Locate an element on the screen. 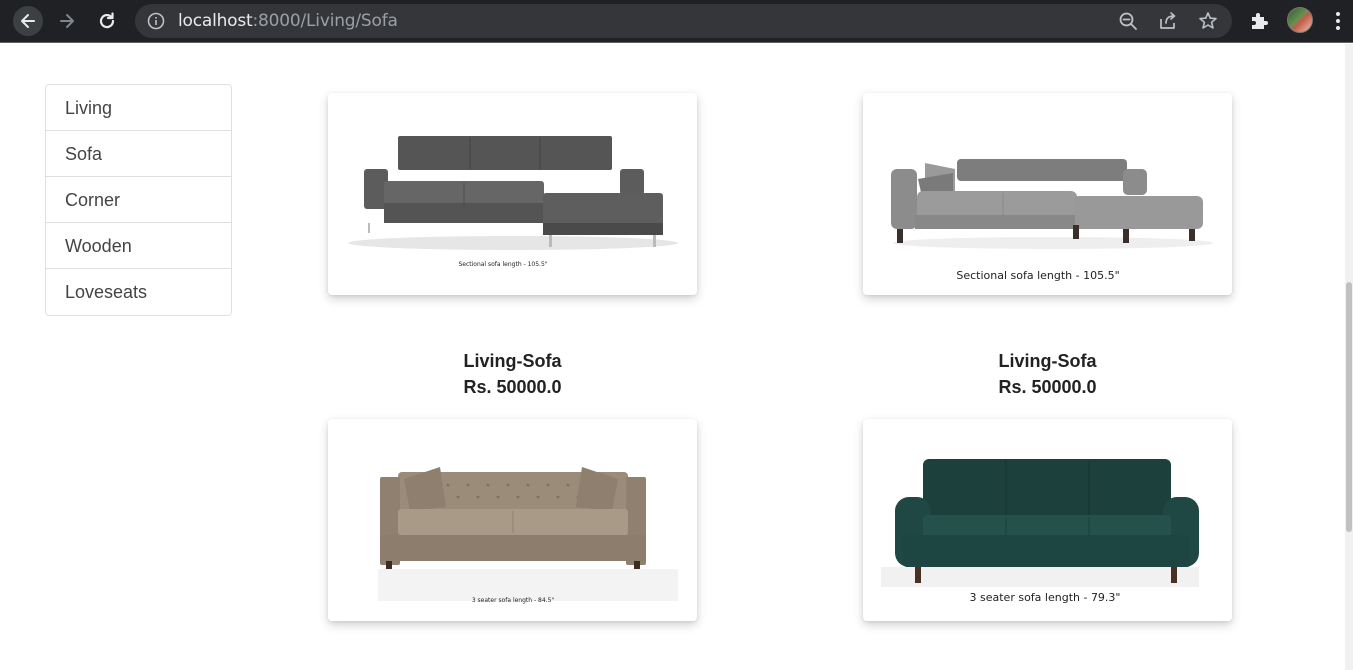 The width and height of the screenshot is (1353, 670). url-path: :8000/Living/Sofa is located at coordinates (325, 21).